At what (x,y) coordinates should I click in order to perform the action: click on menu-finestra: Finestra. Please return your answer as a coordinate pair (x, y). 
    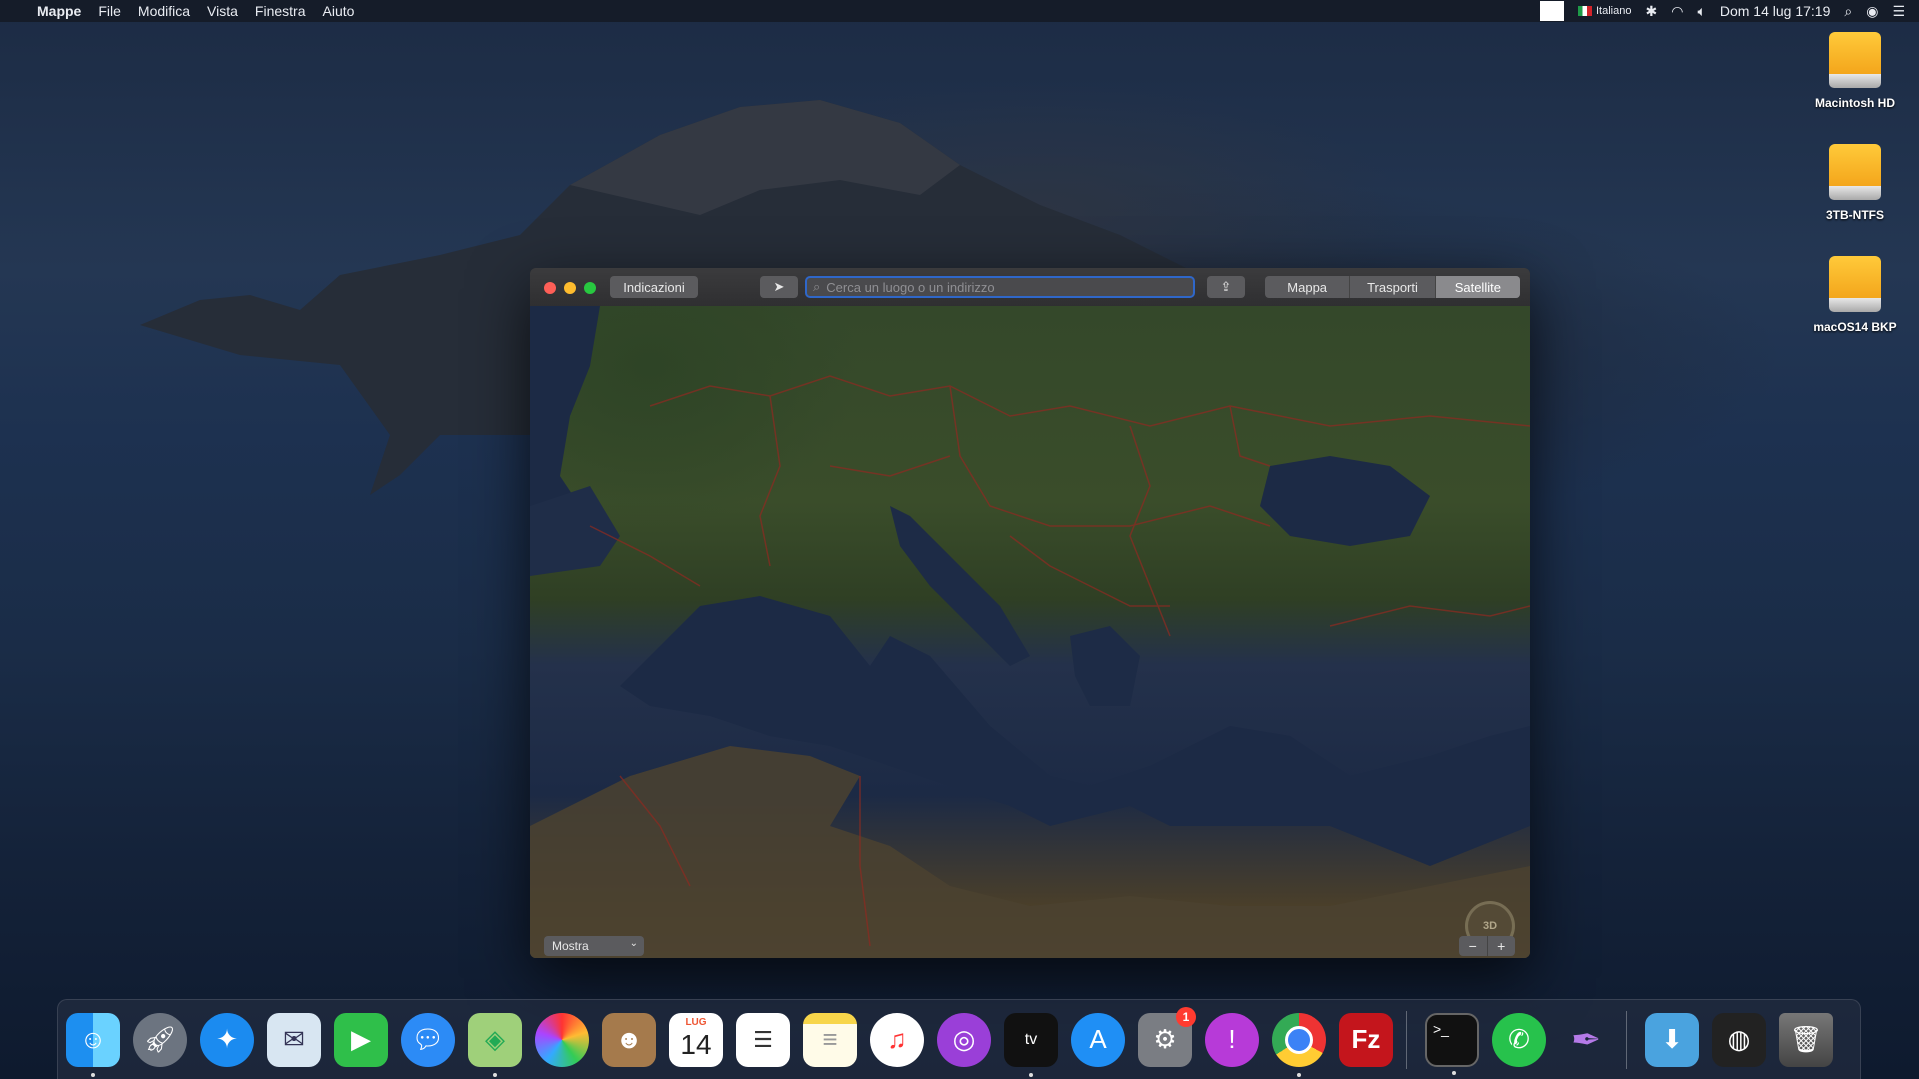
    Looking at the image, I should click on (280, 11).